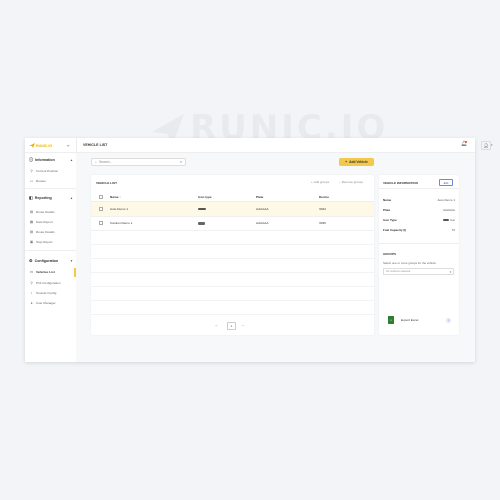 Image resolution: width=500 pixels, height=500 pixels. I want to click on stop-report-icon: ▣, so click(31, 242).